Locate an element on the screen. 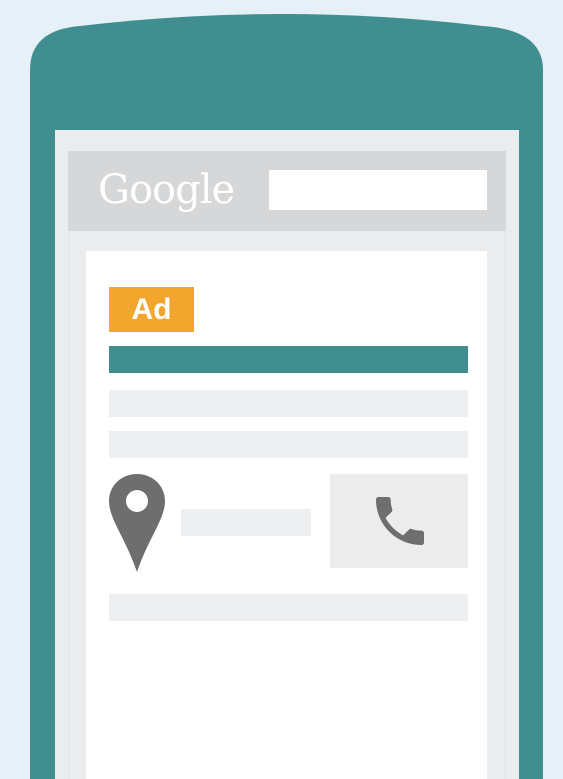 The height and width of the screenshot is (779, 563). map-pin-icon is located at coordinates (137, 523).